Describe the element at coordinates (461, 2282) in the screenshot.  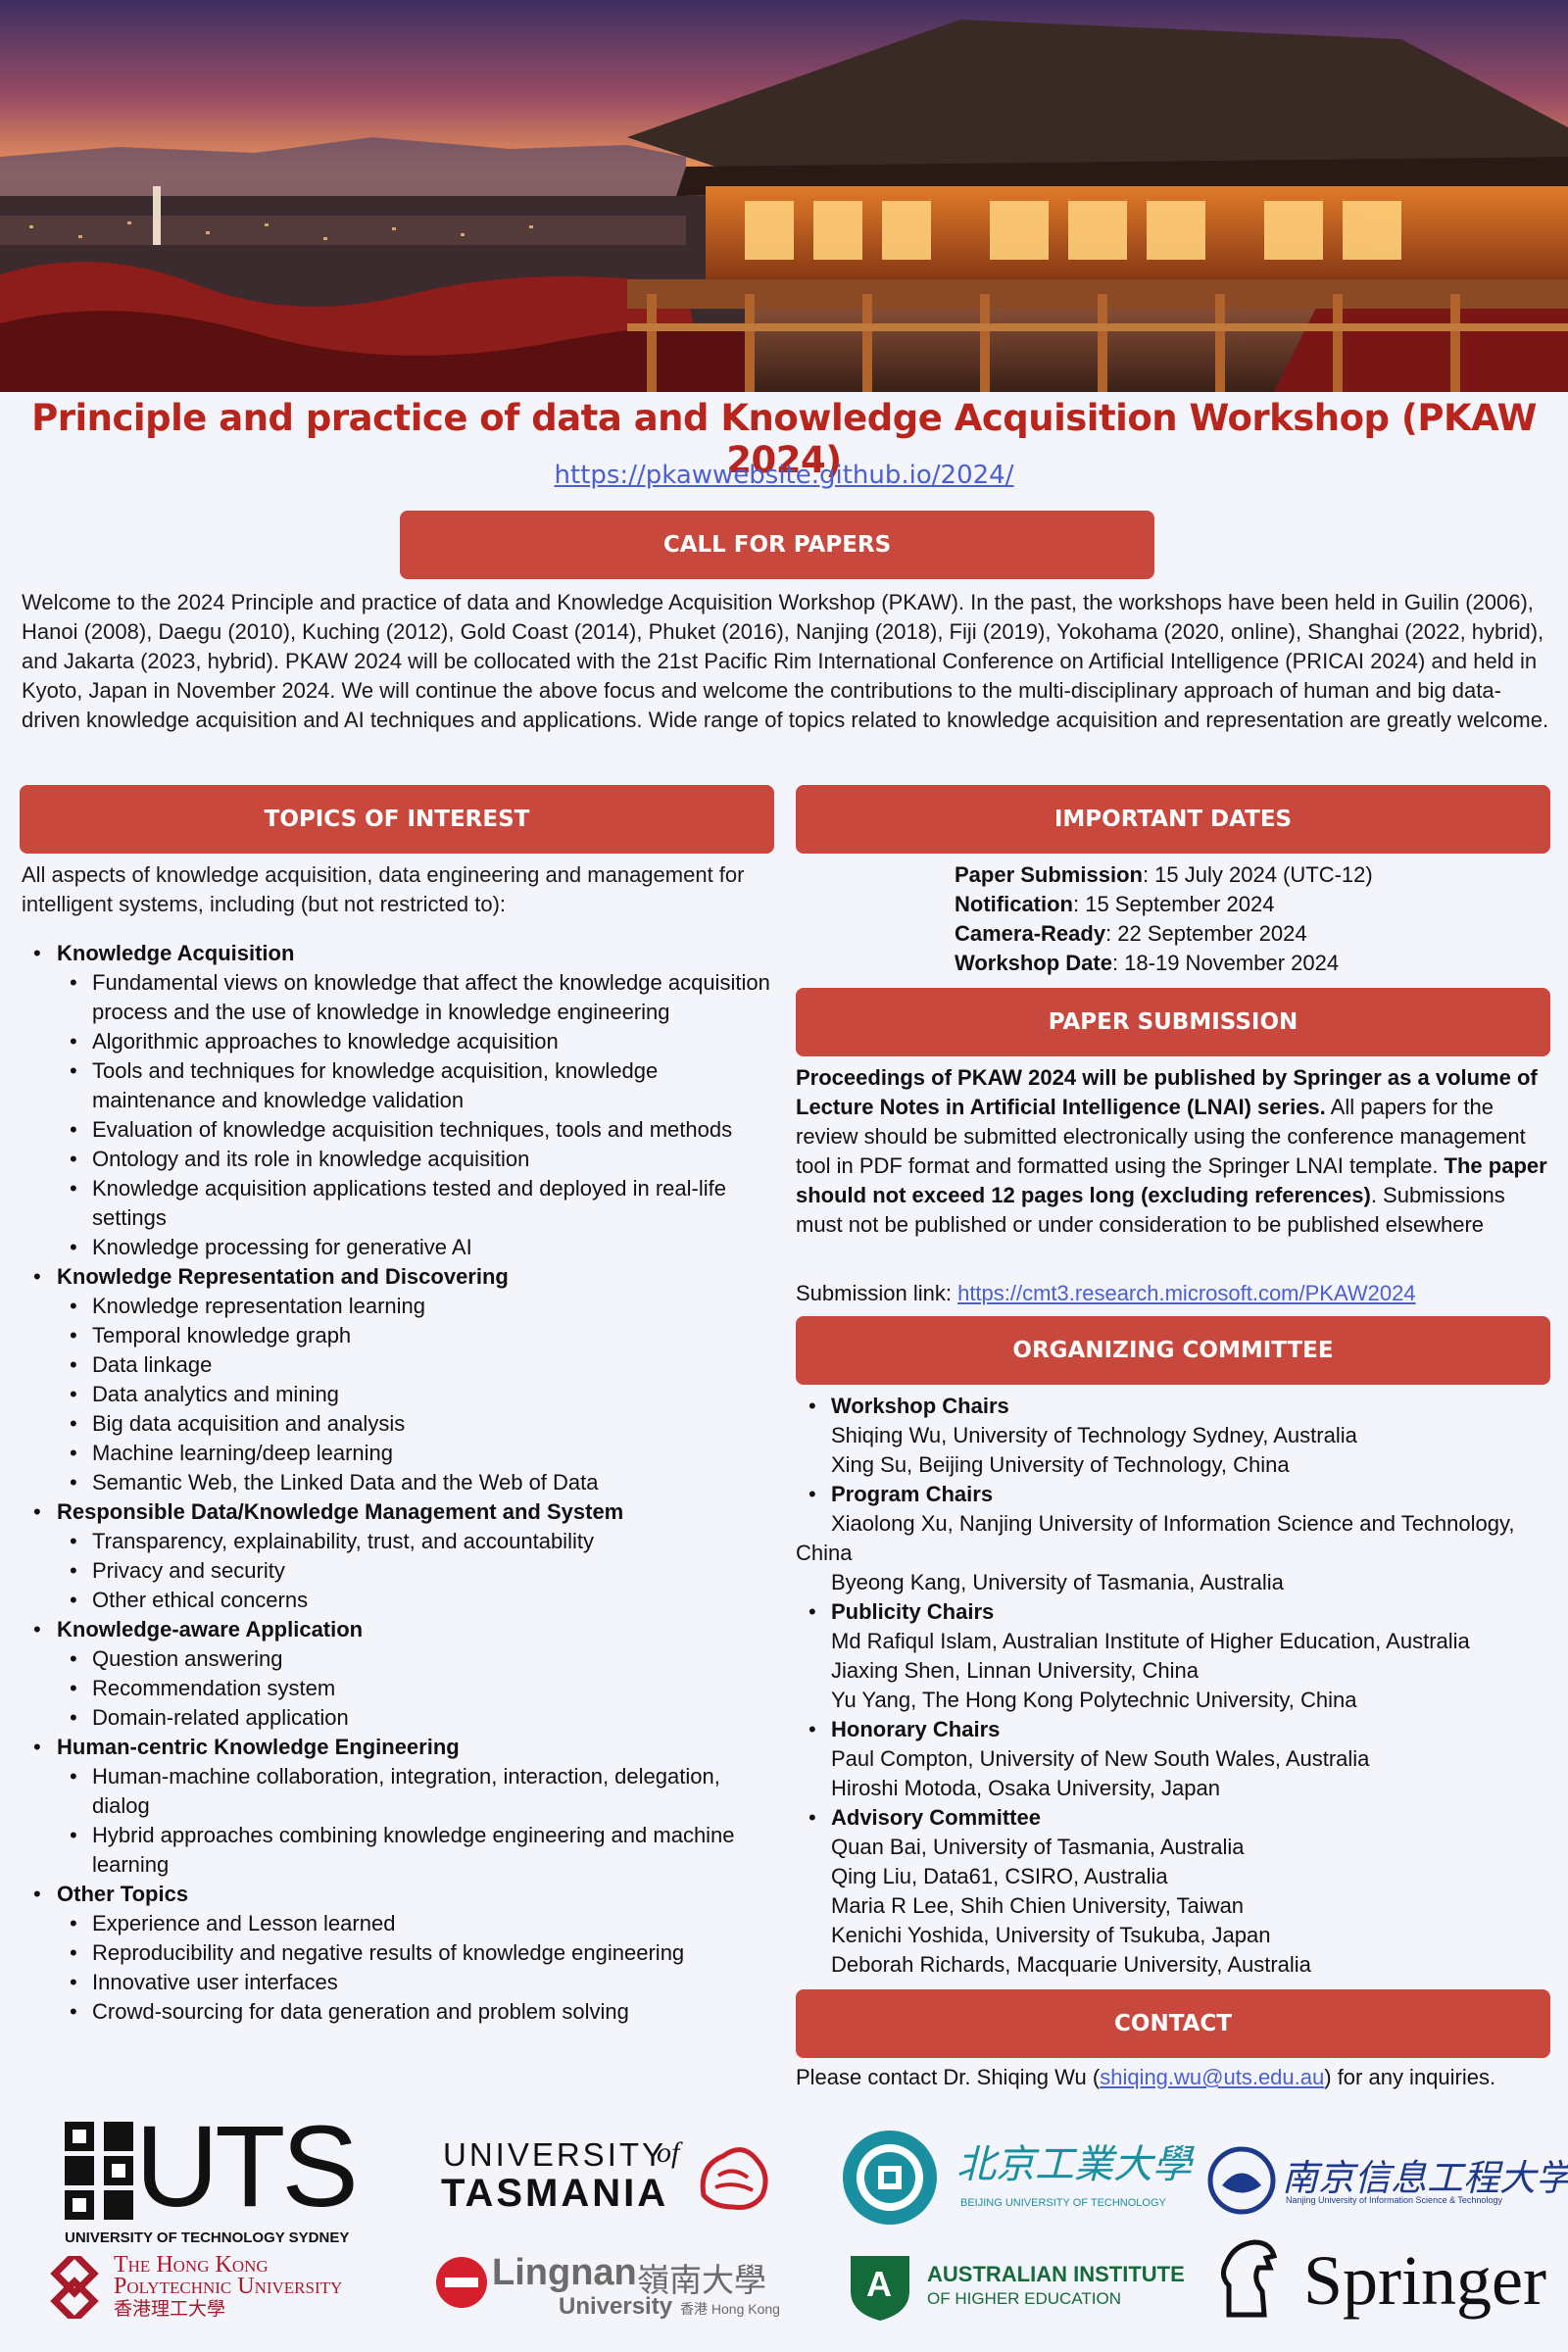
I see `lingnan-emblem-icon` at that location.